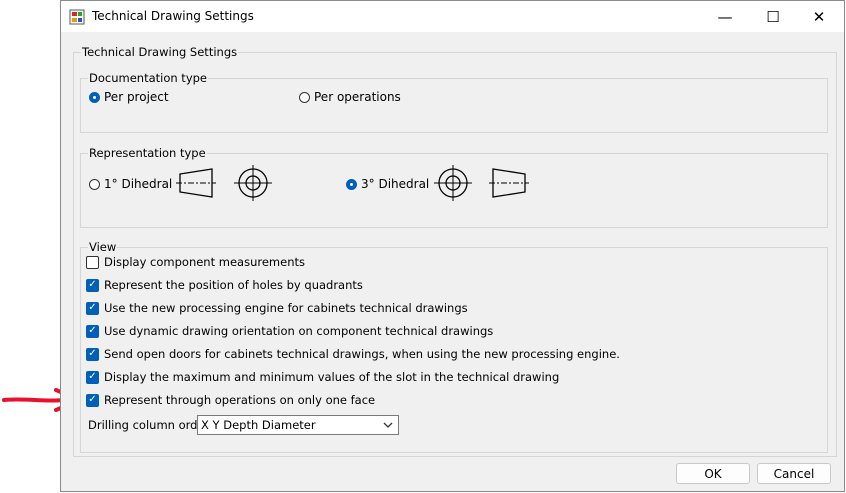 The image size is (846, 493). I want to click on ok-button: OK, so click(713, 473).